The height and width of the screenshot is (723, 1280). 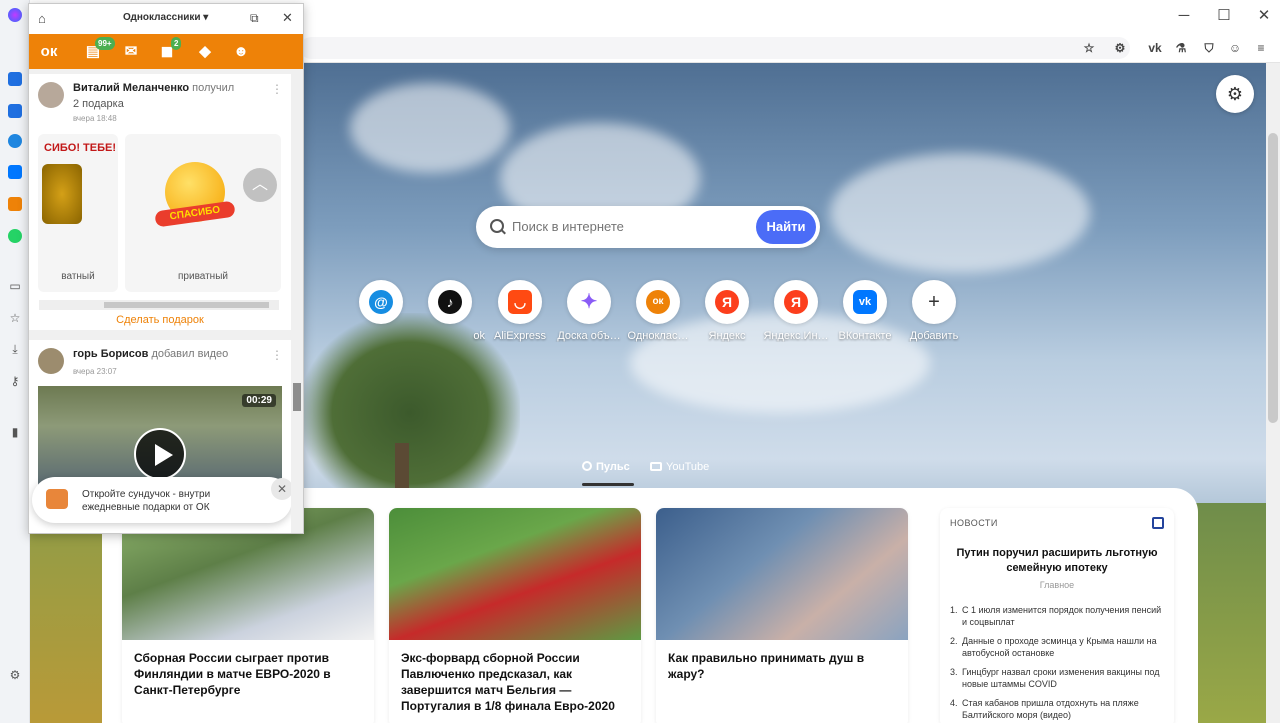 I want to click on vk-toolbar-icon: vk, so click(x=1155, y=48).